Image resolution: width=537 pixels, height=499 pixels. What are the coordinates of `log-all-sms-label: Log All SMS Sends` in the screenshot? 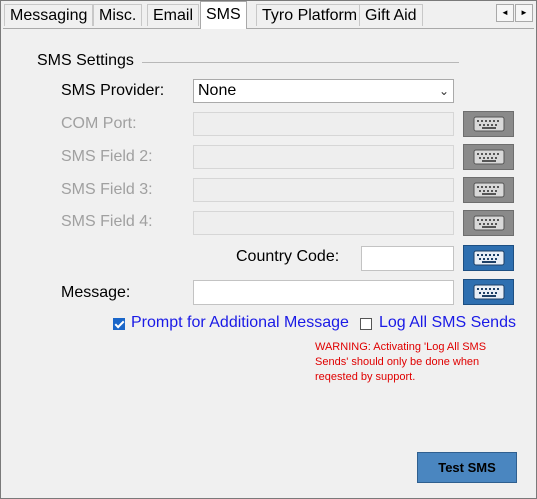 It's located at (447, 323).